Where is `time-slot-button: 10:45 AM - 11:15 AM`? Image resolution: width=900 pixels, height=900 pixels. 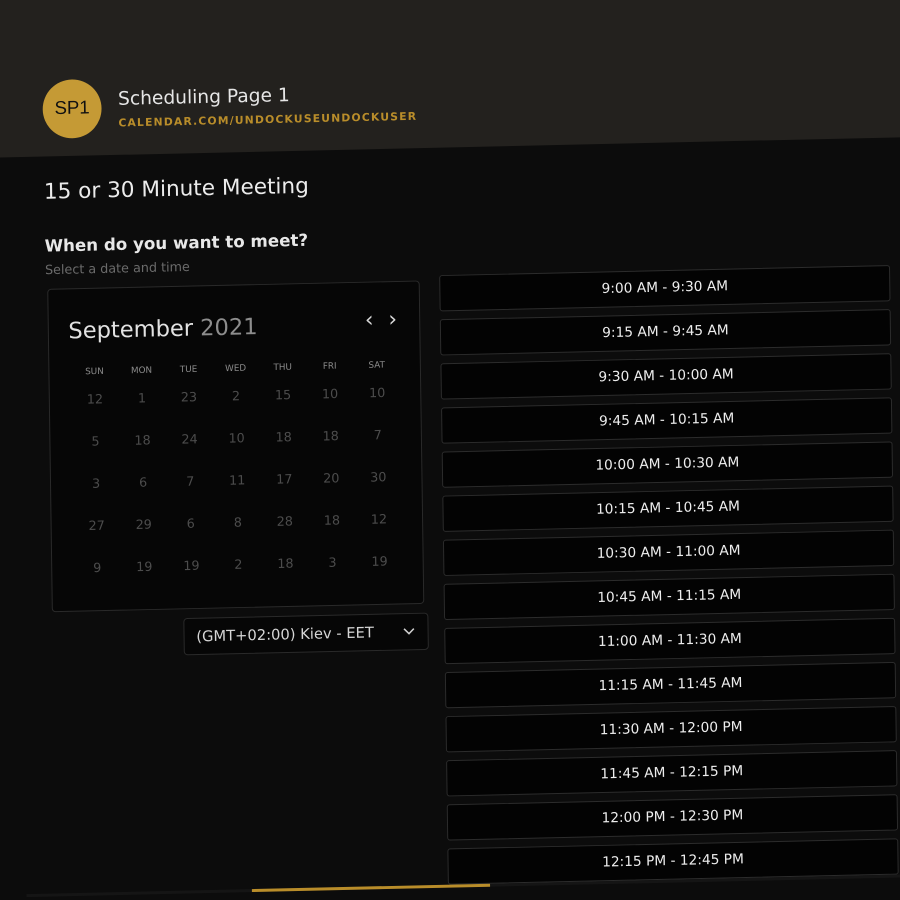 time-slot-button: 10:45 AM - 11:15 AM is located at coordinates (669, 597).